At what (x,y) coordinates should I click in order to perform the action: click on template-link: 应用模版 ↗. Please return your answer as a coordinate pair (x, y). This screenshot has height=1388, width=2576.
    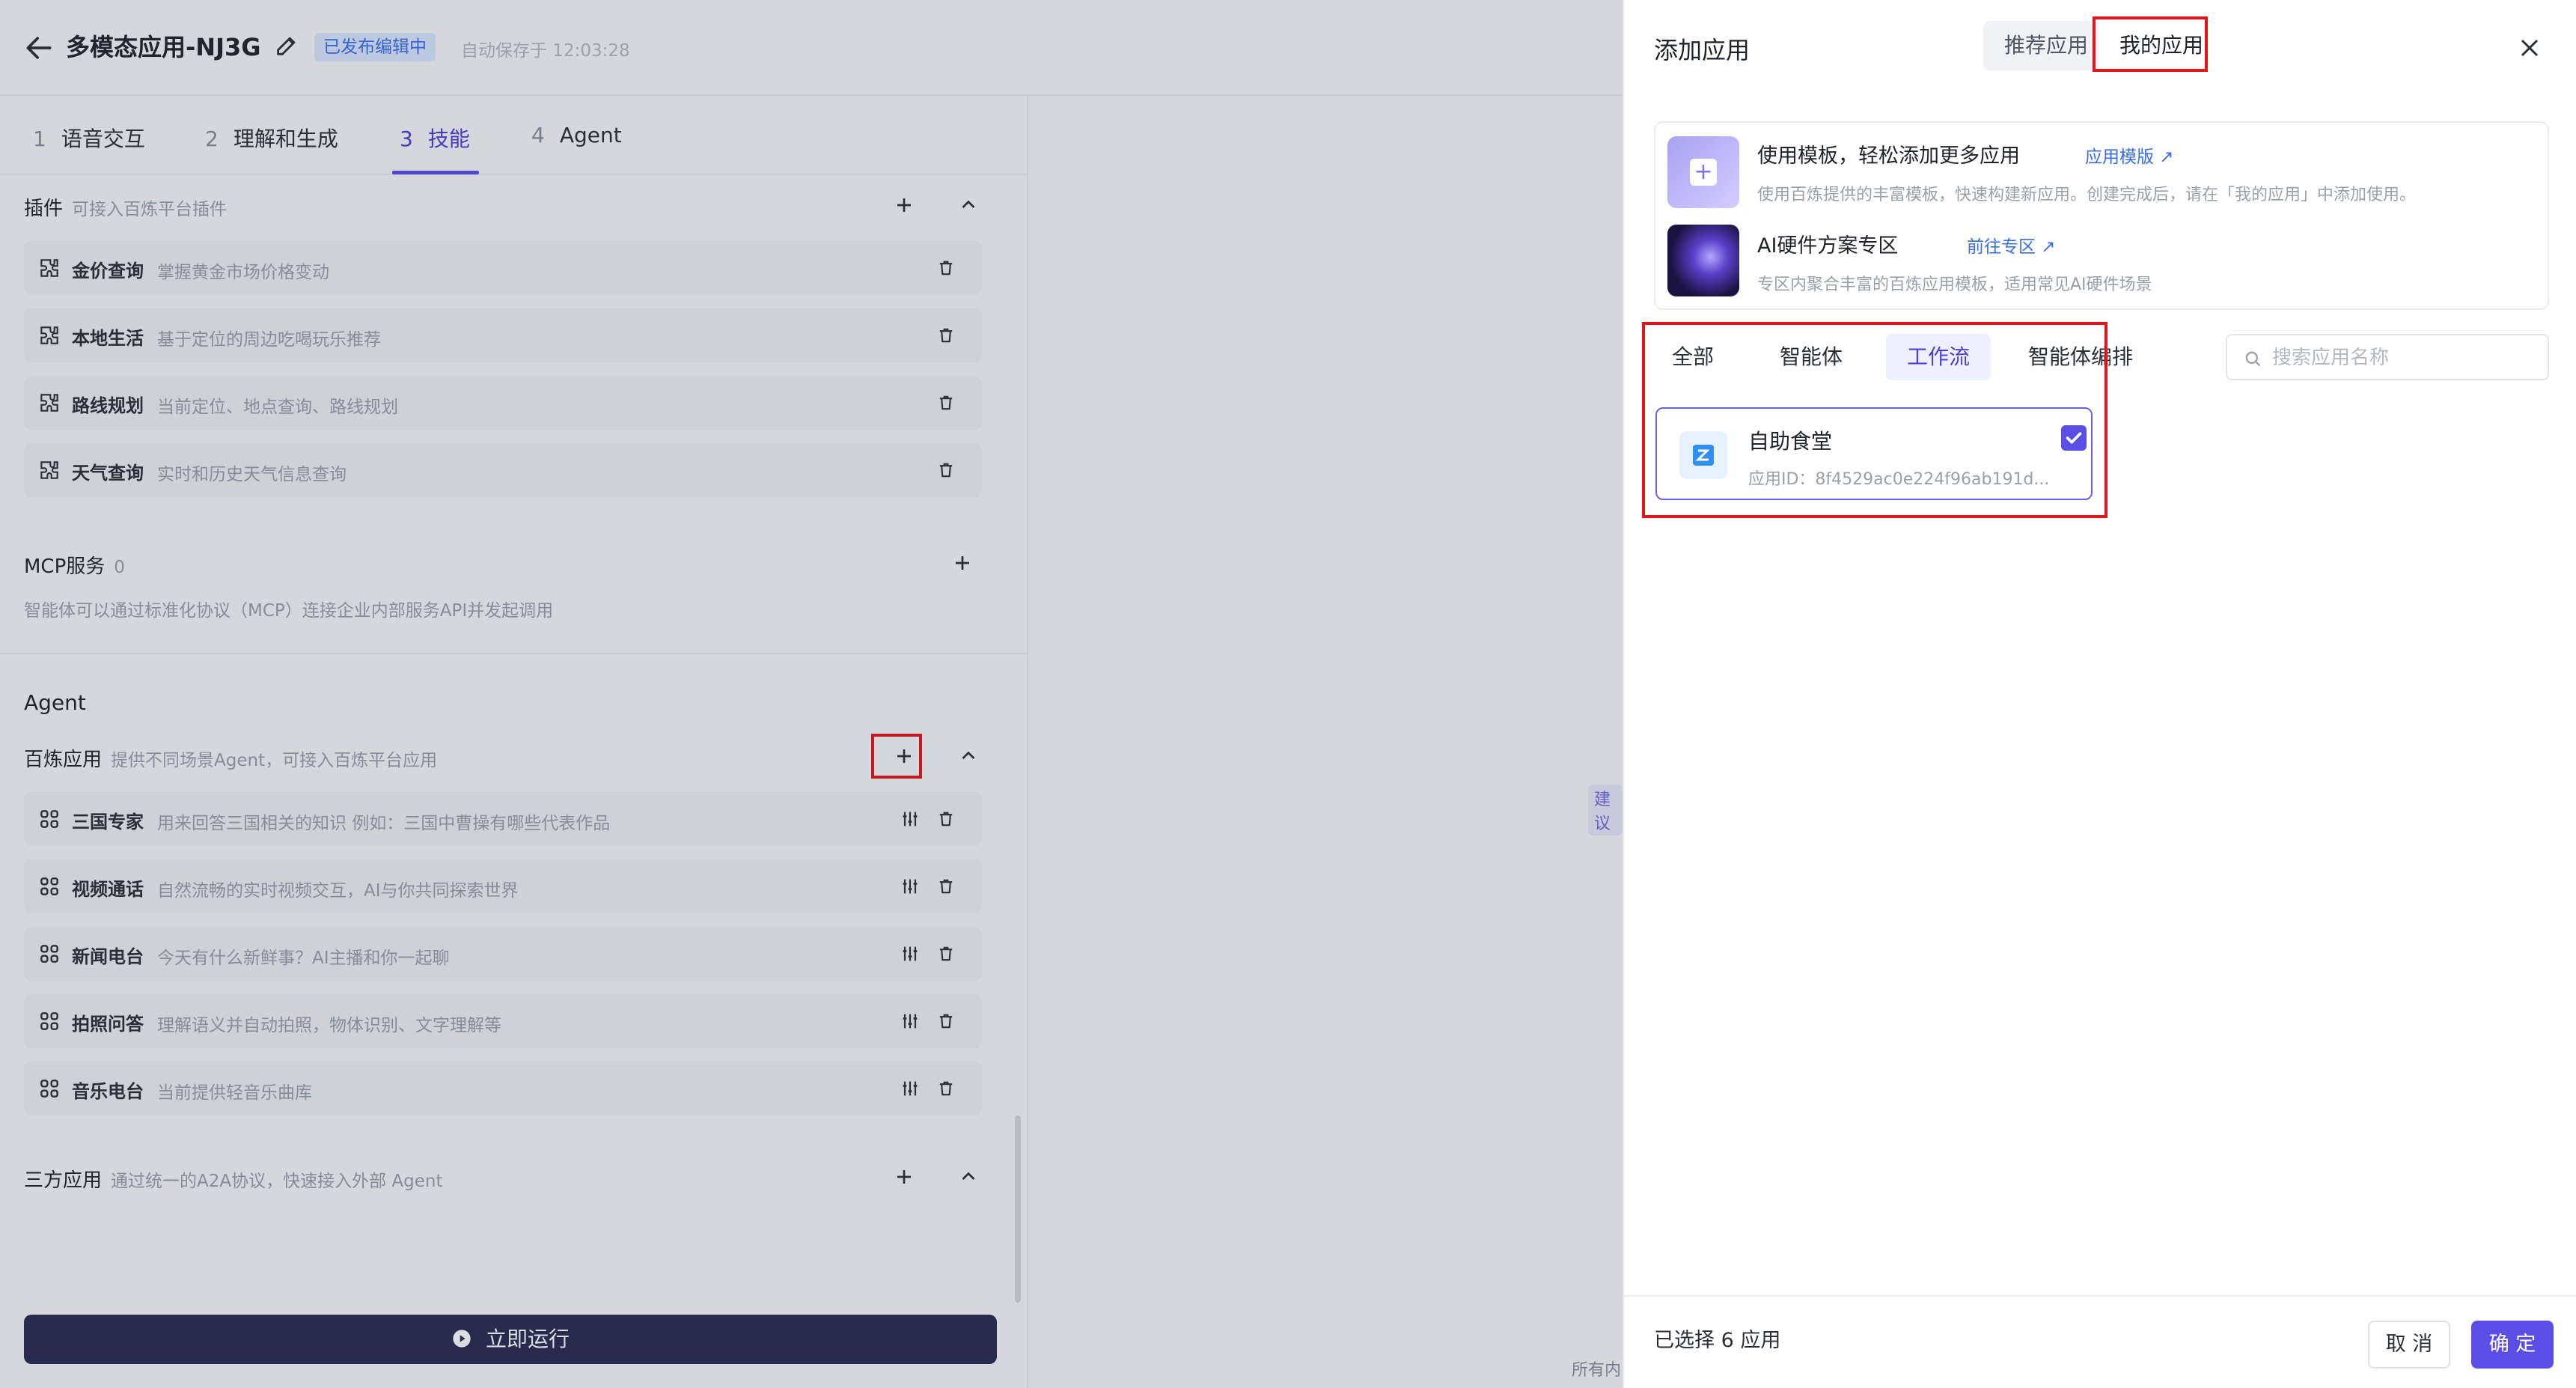
    Looking at the image, I should click on (2129, 155).